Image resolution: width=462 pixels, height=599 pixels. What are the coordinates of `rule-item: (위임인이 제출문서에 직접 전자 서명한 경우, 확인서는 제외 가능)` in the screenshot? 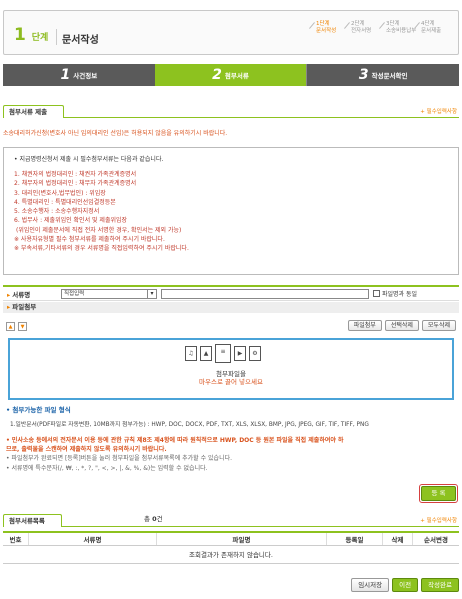 It's located at (99, 230).